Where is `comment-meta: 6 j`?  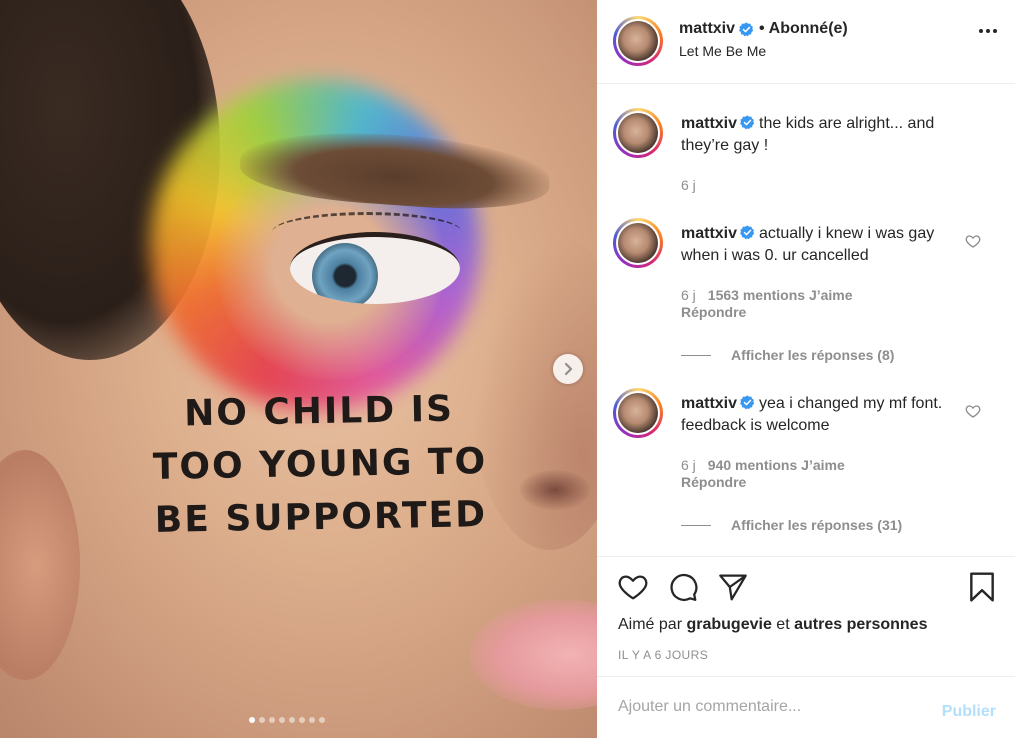
comment-meta: 6 j is located at coordinates (688, 185).